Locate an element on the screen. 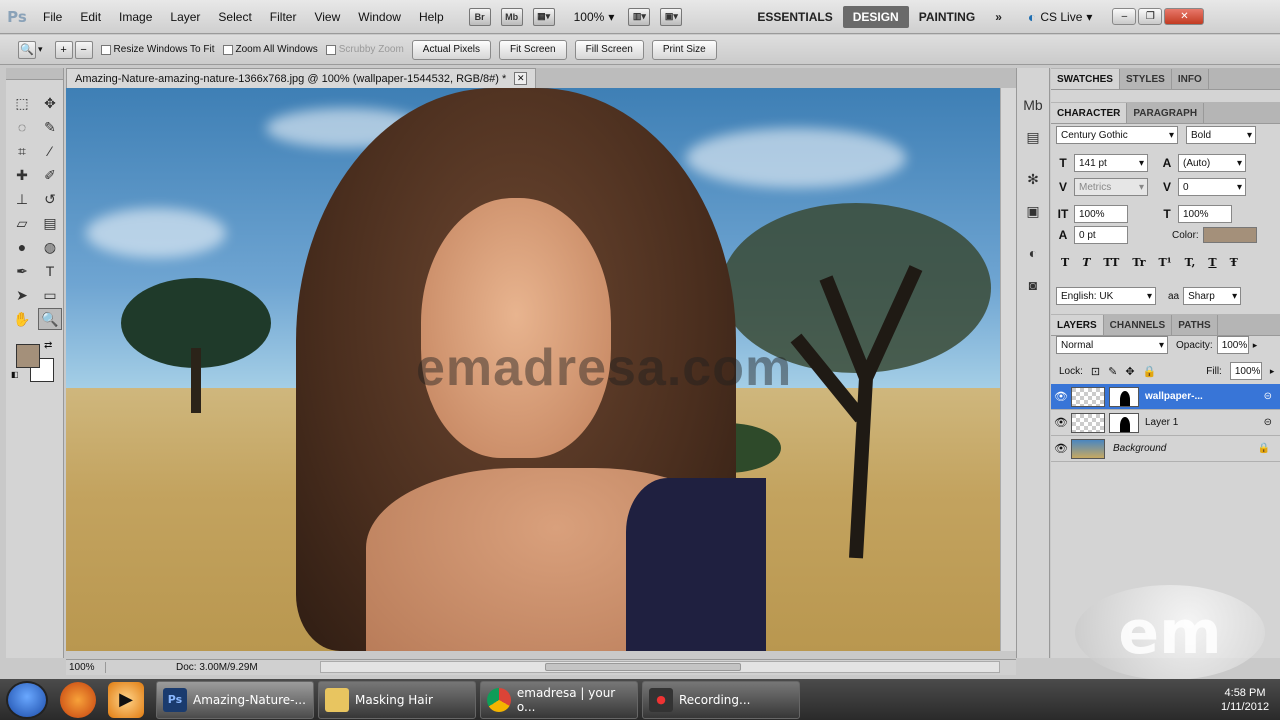  chevron-down-icon: ▾ is located at coordinates (40, 49).